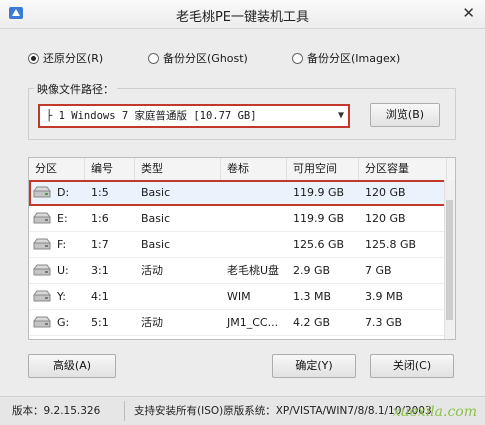 This screenshot has width=485, height=425. Describe the element at coordinates (384, 322) in the screenshot. I see `cell-size: 7.3 GB` at that location.